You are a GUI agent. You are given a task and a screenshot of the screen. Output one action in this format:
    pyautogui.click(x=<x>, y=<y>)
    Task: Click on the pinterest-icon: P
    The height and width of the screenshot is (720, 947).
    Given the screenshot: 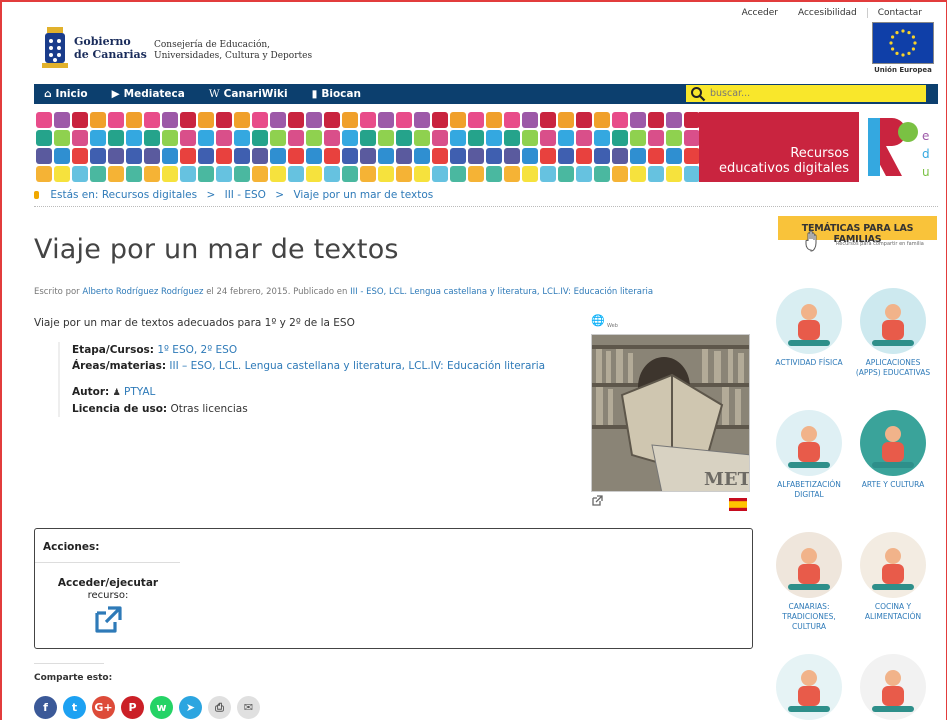 What is the action you would take?
    pyautogui.click(x=132, y=707)
    